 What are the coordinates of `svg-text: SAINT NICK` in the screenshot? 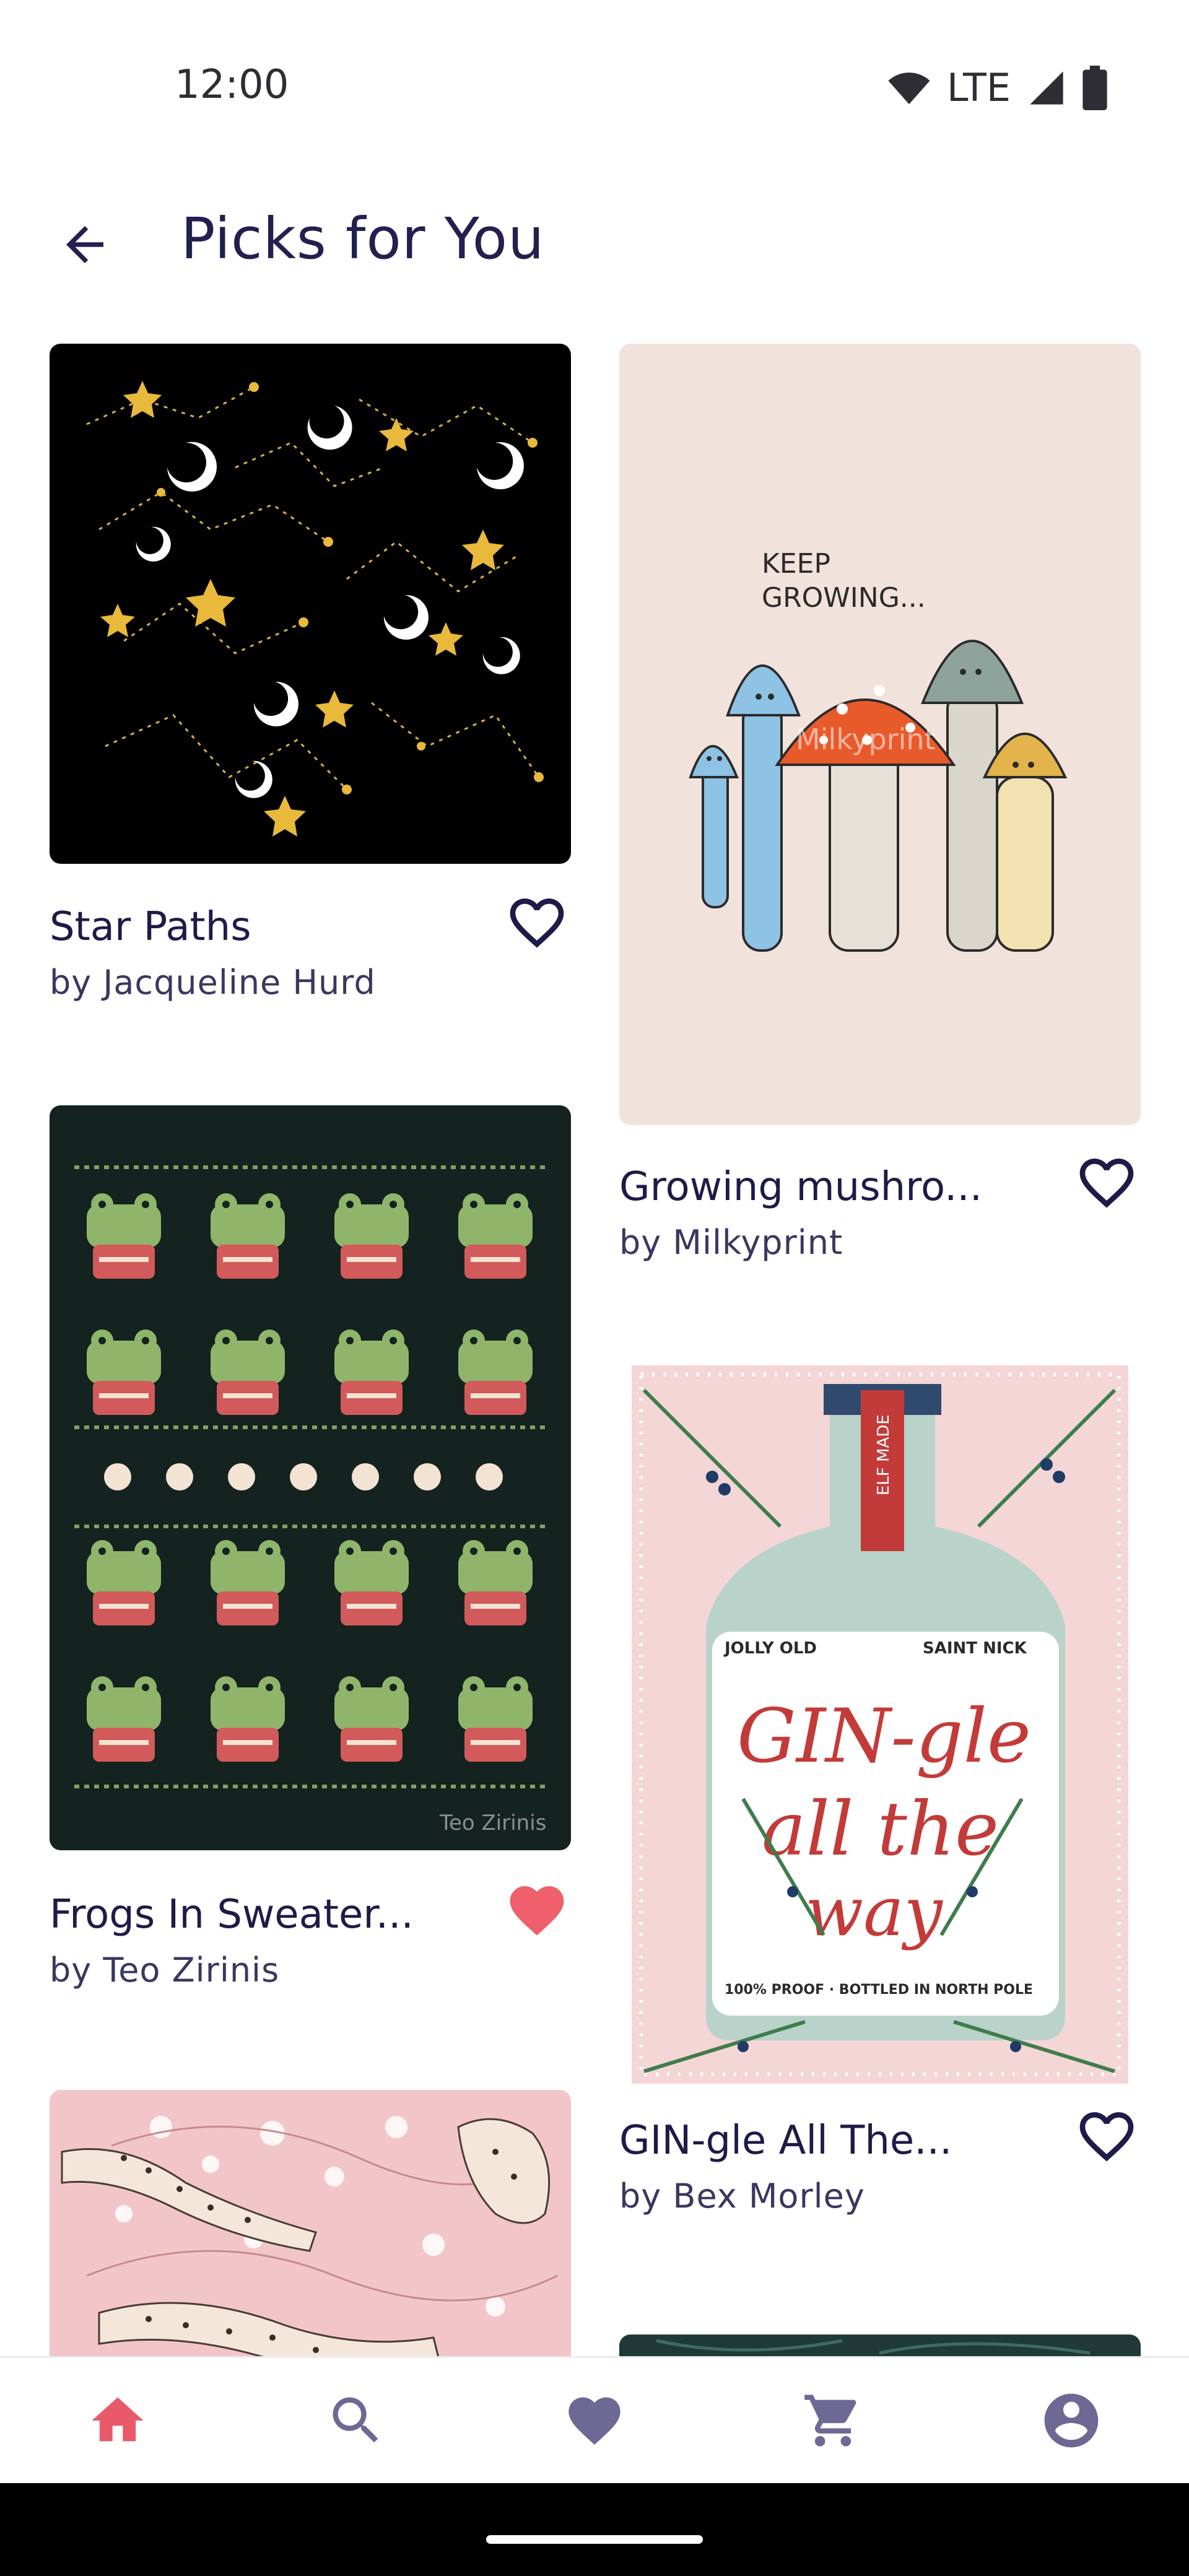 It's located at (975, 1648).